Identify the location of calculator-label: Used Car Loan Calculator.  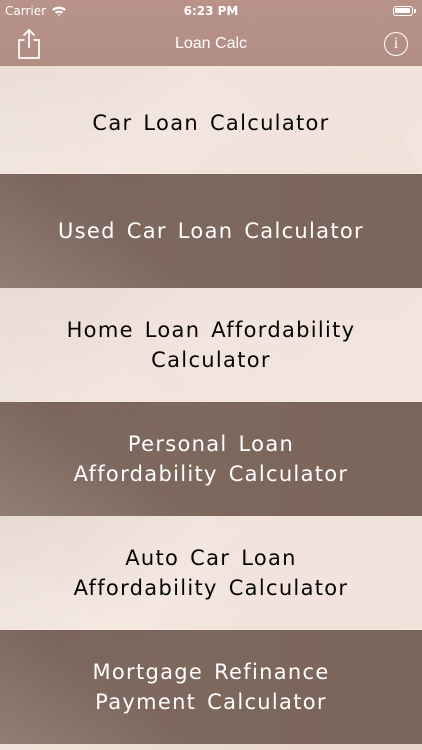
(211, 231).